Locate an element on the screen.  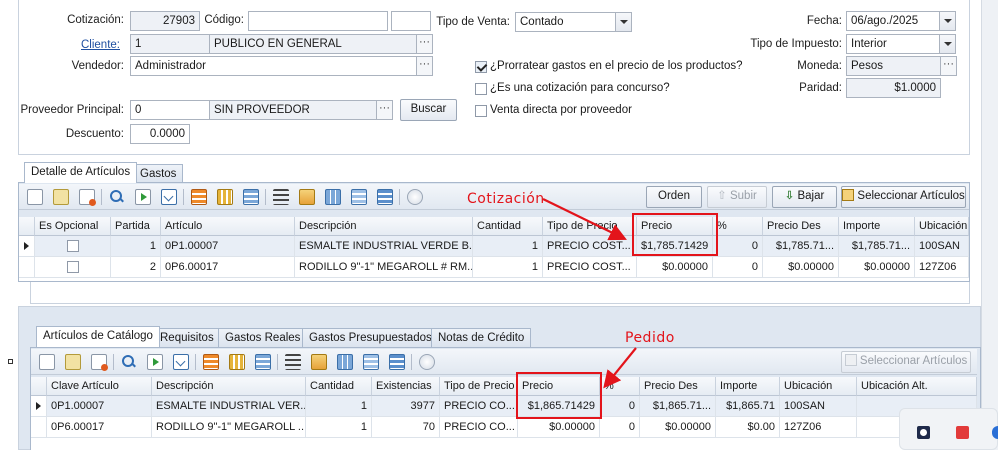
codigo-field is located at coordinates (318, 21).